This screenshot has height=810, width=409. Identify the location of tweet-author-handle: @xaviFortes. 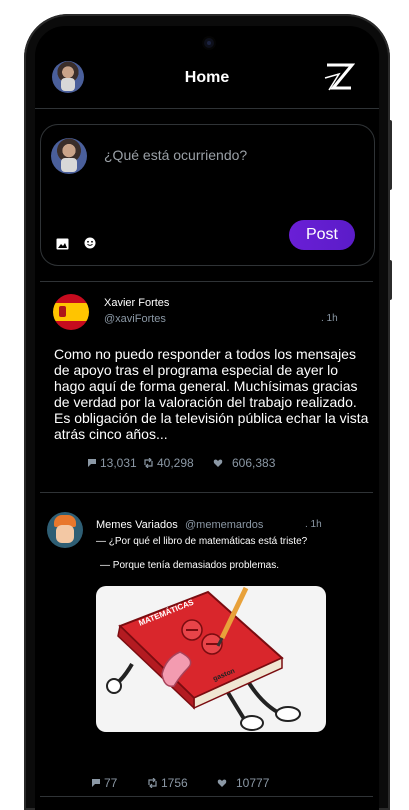
(135, 319).